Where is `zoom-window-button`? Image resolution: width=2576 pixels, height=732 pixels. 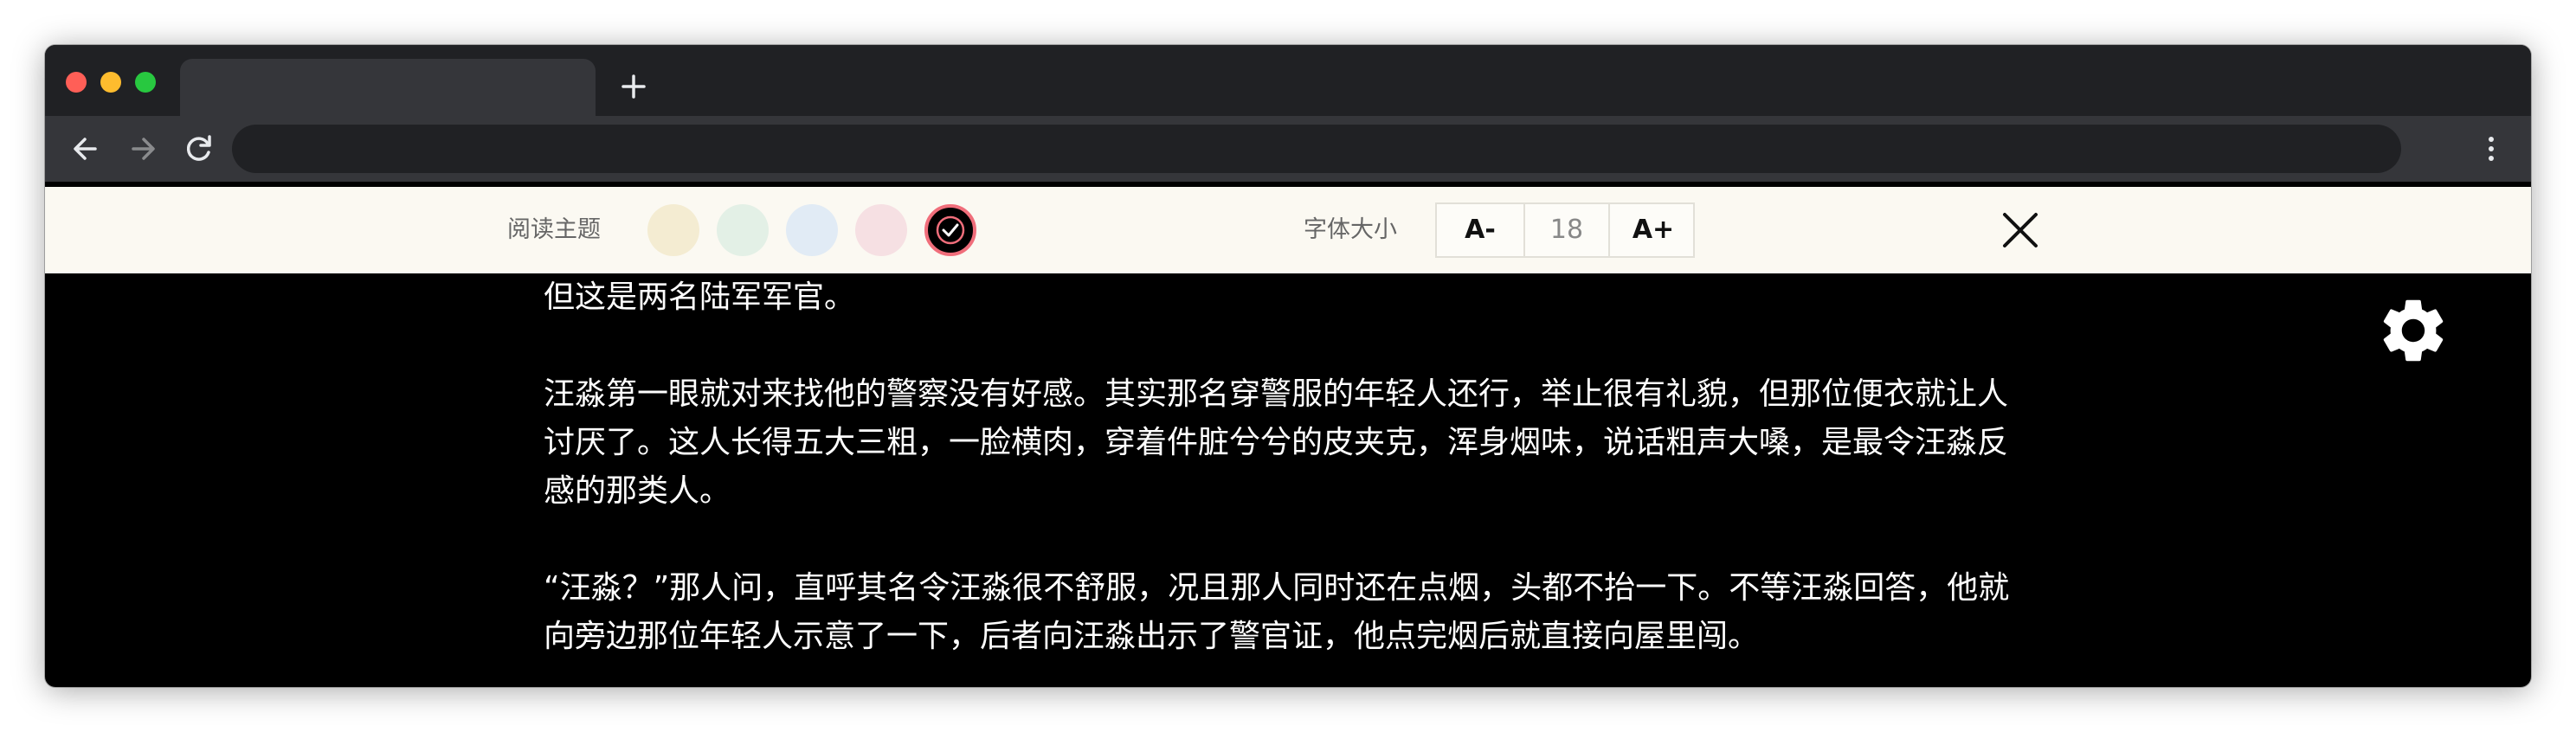
zoom-window-button is located at coordinates (145, 82).